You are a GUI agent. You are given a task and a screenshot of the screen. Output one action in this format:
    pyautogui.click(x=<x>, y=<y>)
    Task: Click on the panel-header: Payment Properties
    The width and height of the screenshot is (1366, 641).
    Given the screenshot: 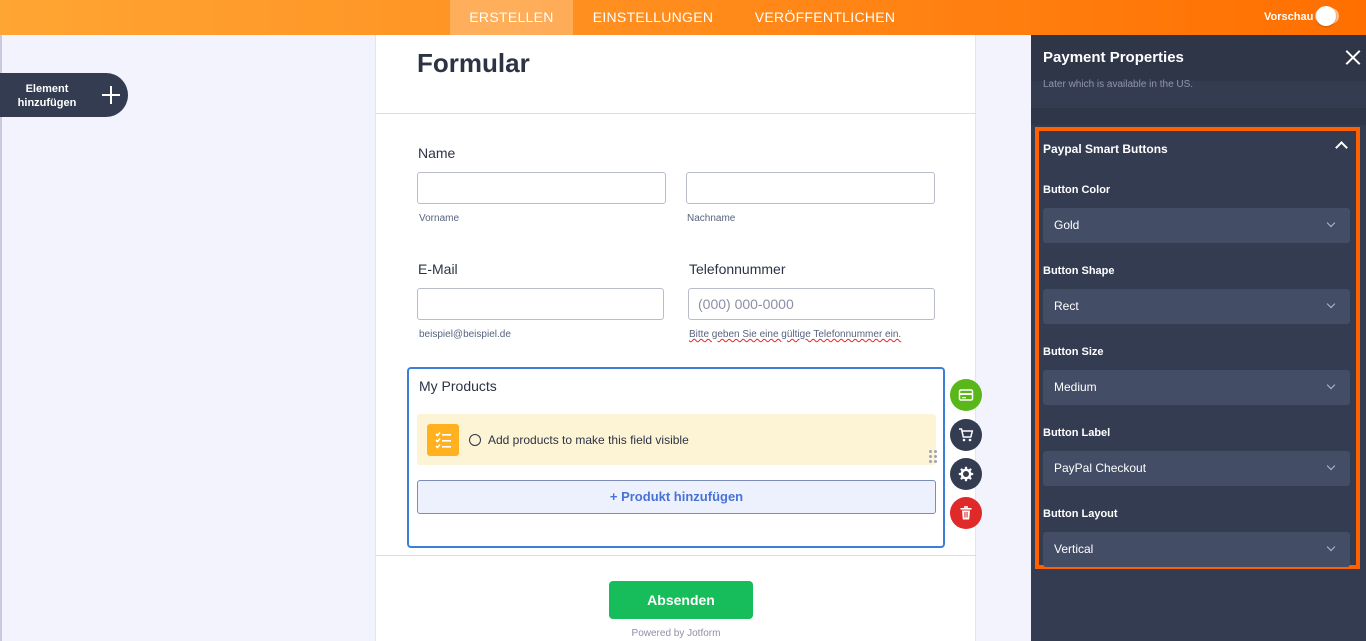 What is the action you would take?
    pyautogui.click(x=1198, y=58)
    